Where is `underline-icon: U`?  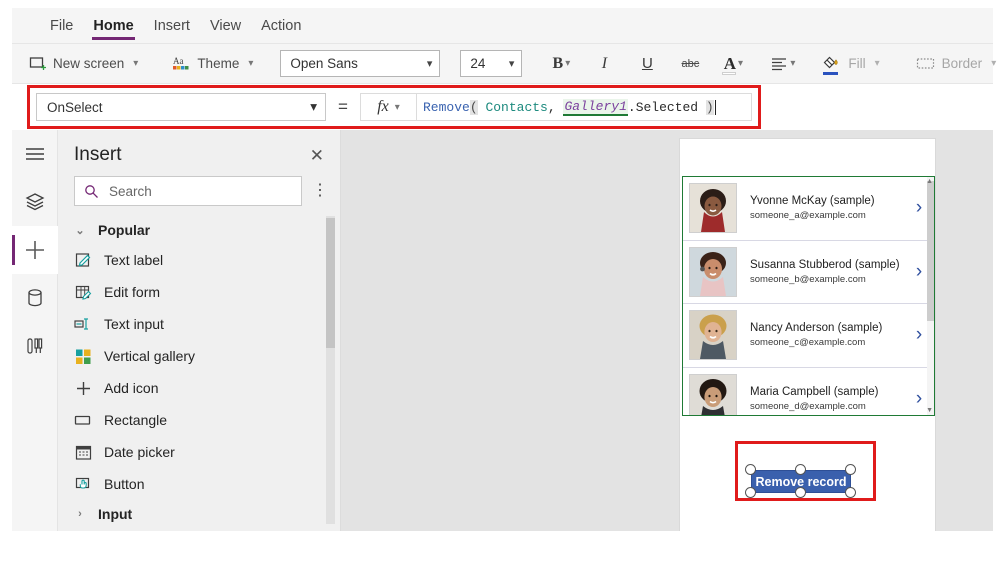
underline-icon: U is located at coordinates (647, 63).